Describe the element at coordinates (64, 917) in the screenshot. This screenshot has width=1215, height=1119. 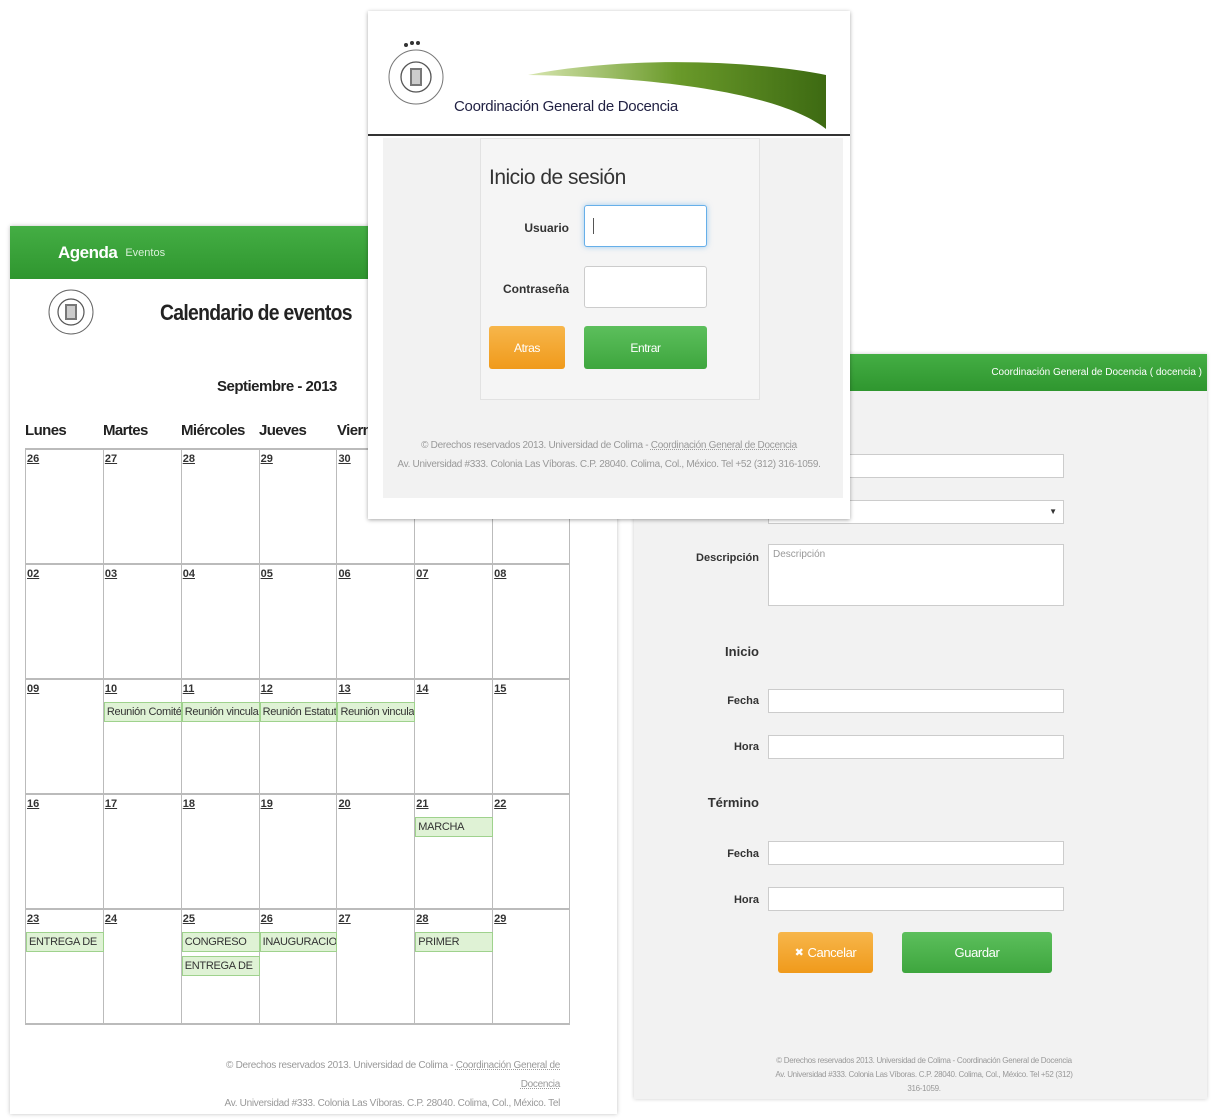
I see `day-number-link: 23` at that location.